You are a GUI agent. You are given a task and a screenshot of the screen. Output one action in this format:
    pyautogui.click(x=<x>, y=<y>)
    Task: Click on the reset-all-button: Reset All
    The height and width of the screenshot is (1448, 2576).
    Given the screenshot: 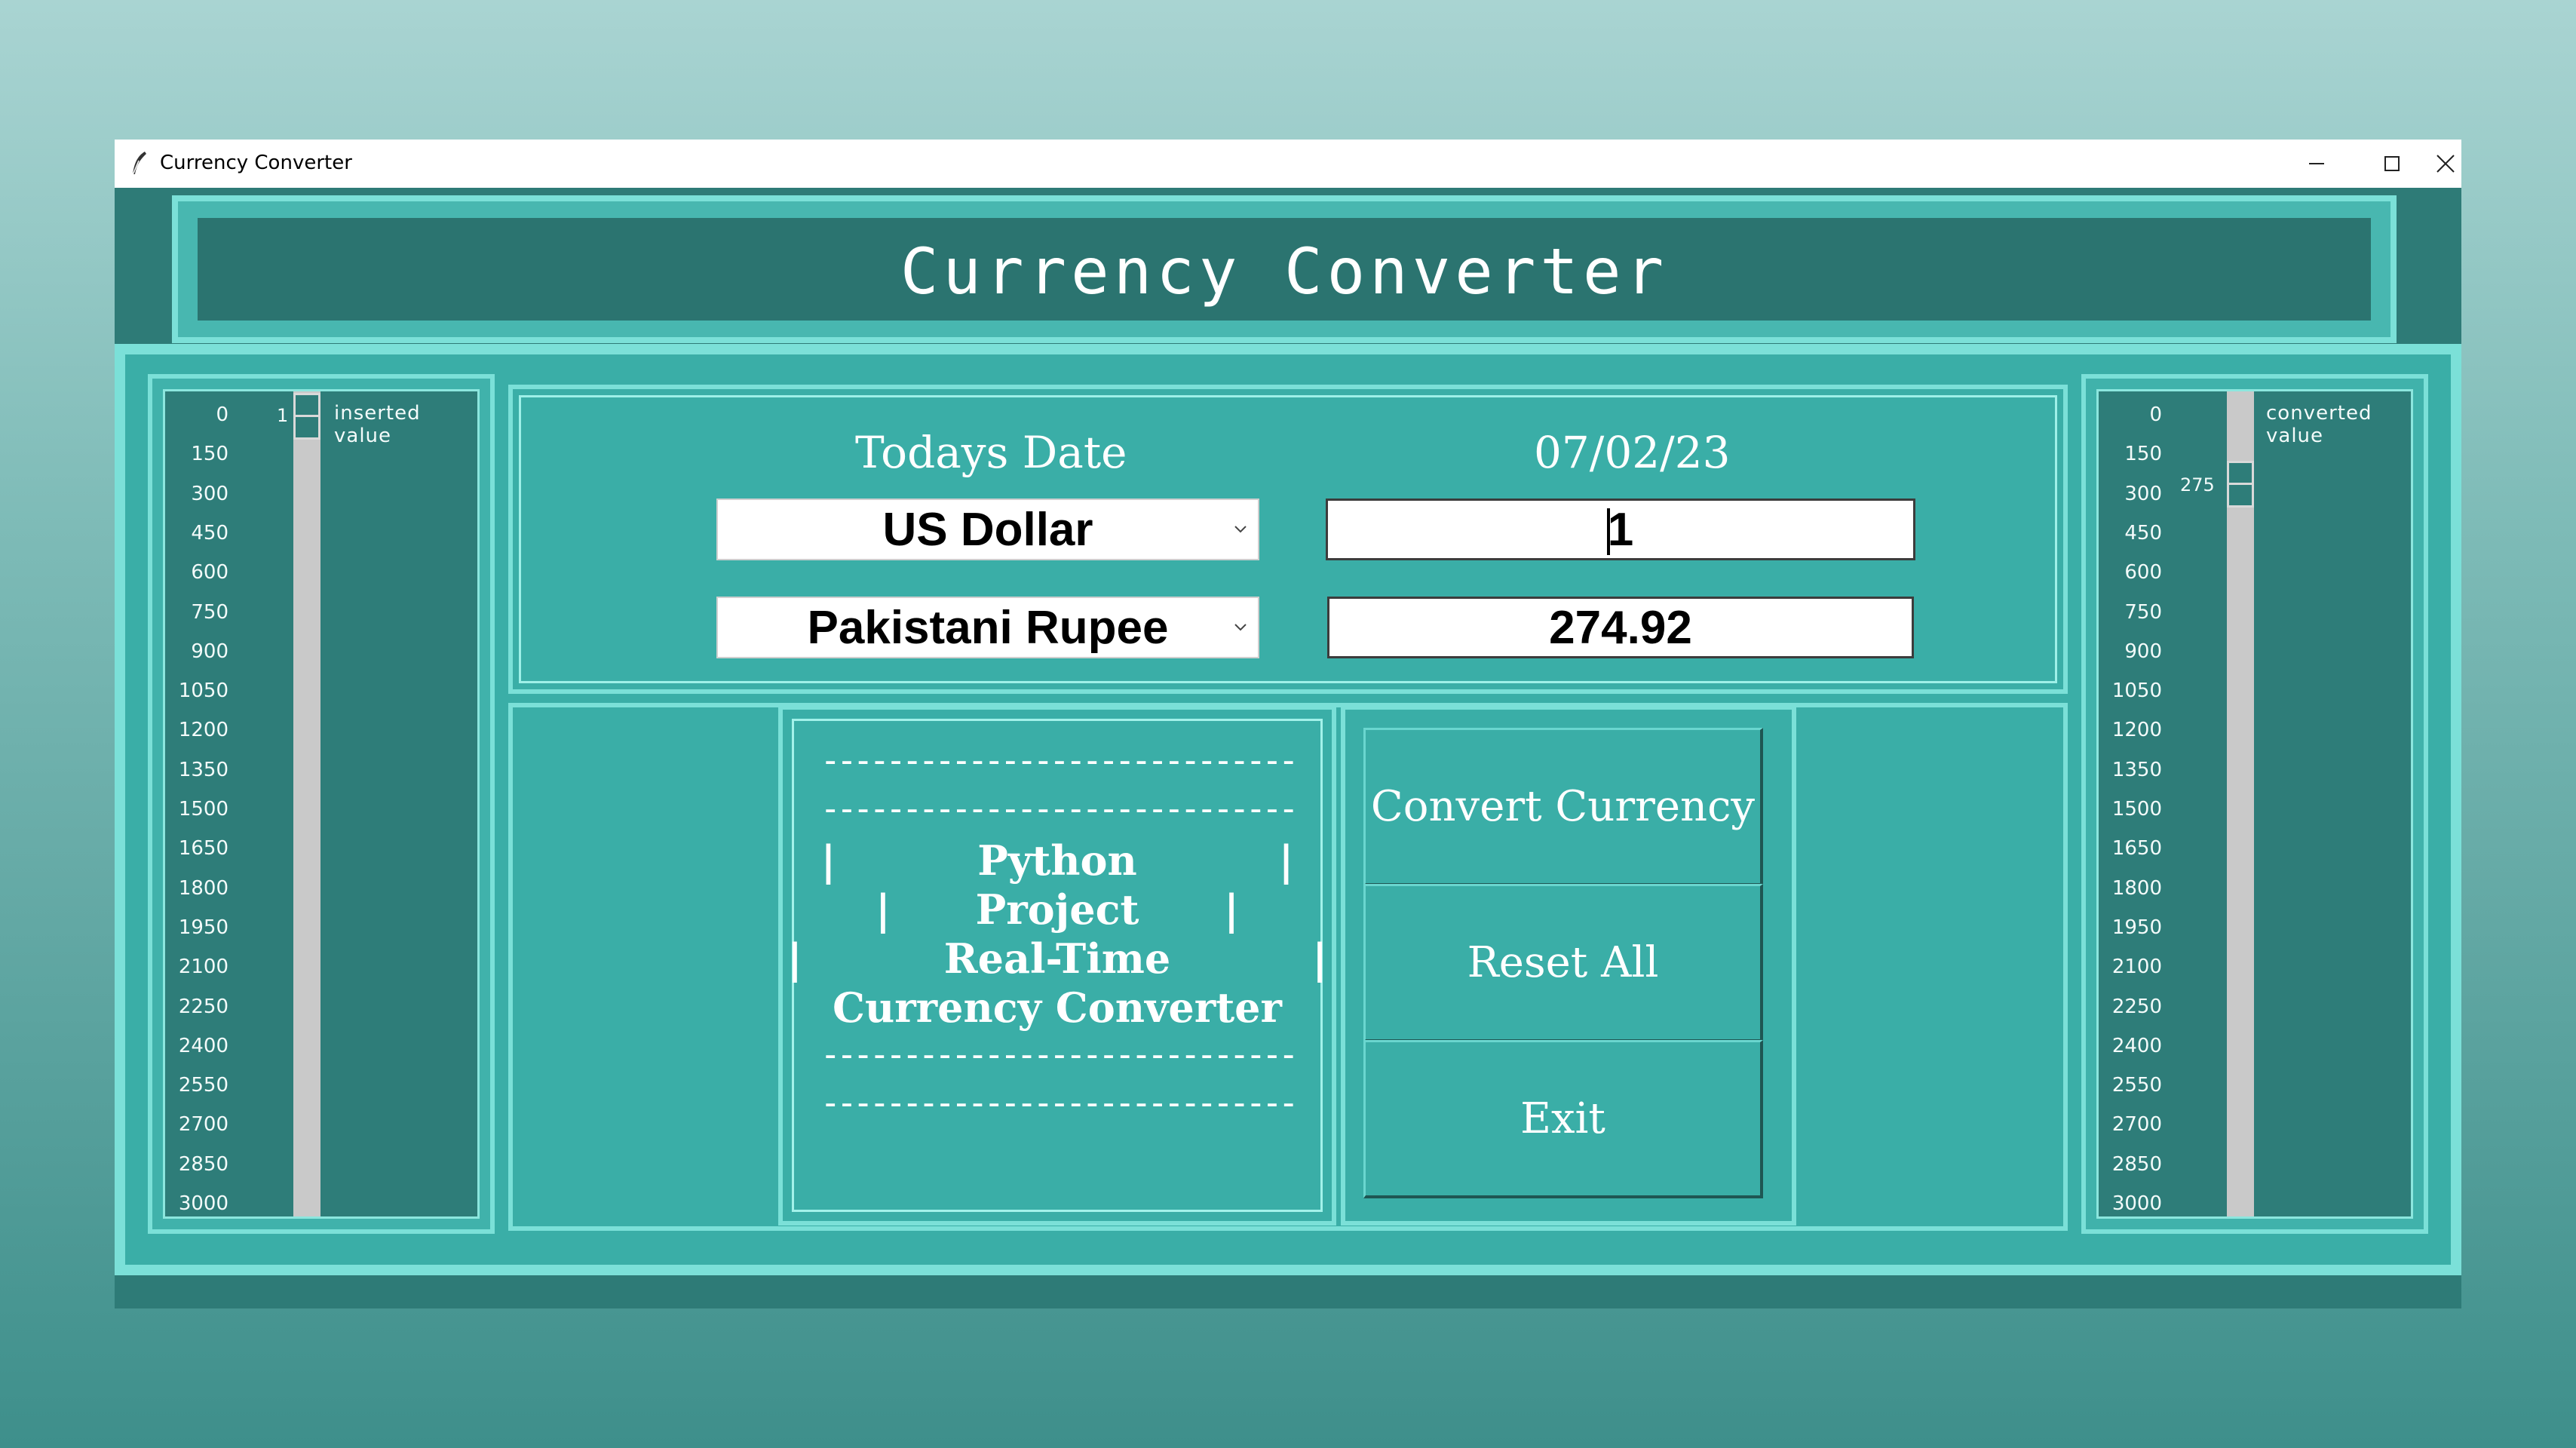 What is the action you would take?
    pyautogui.click(x=1563, y=963)
    